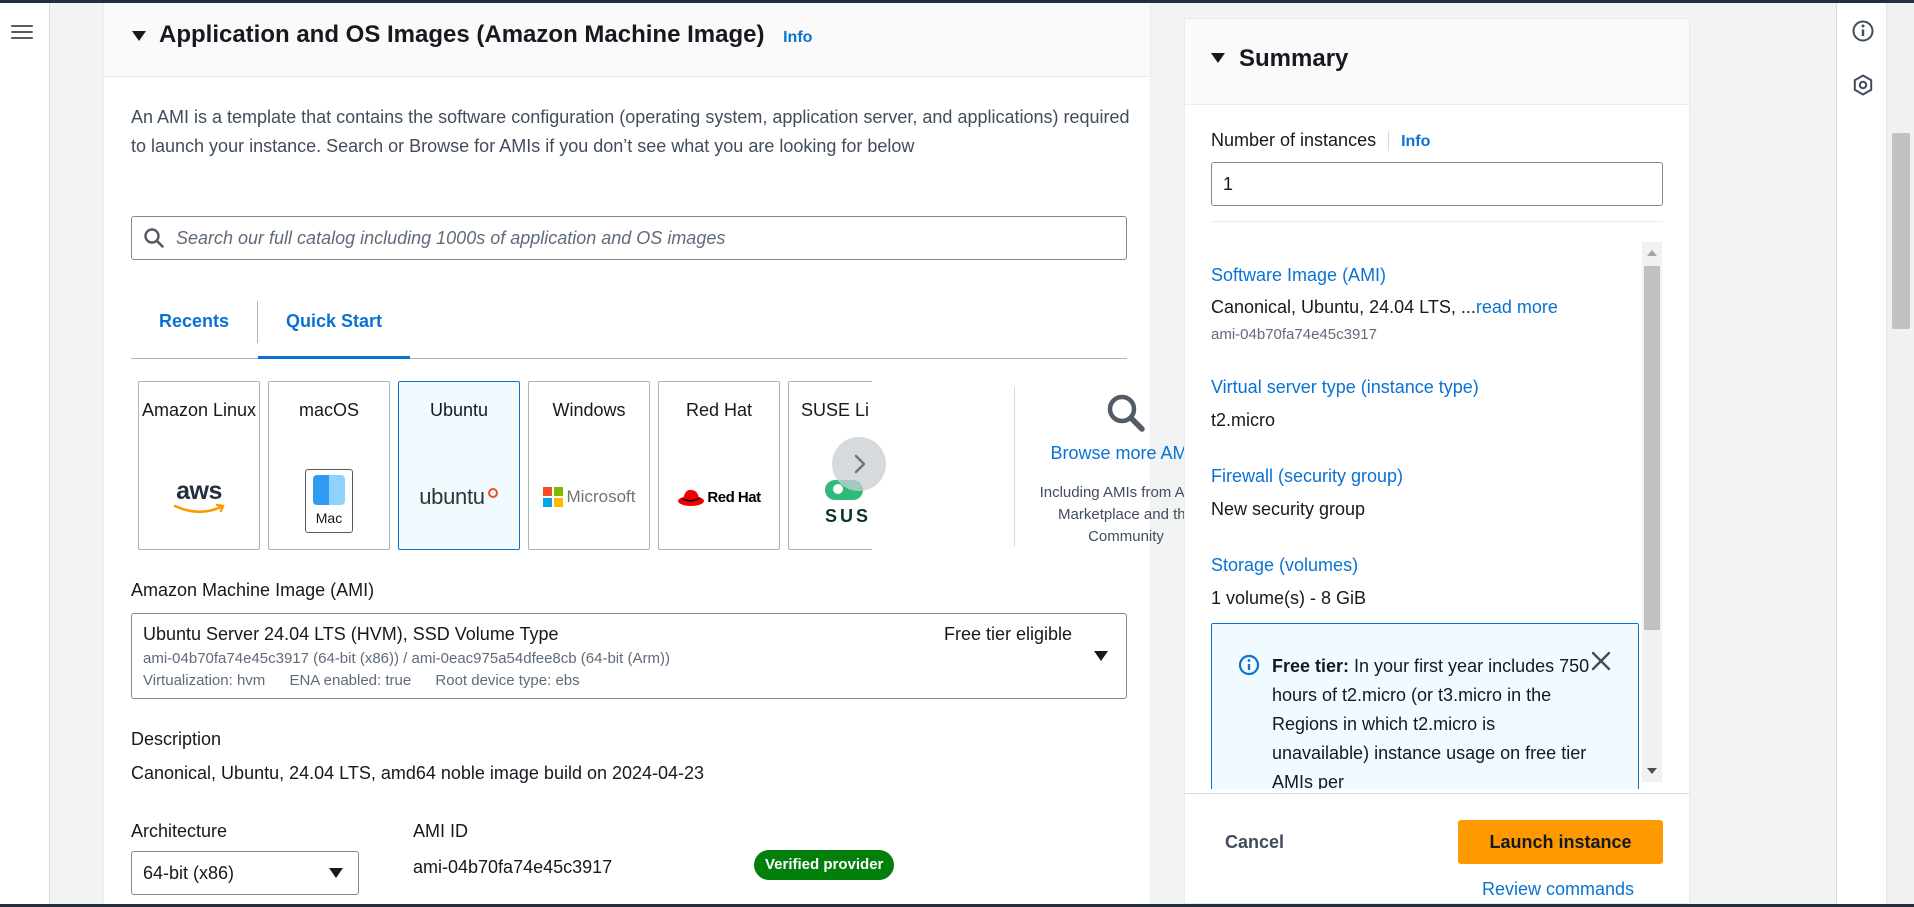  I want to click on magnifier-icon, so click(1126, 413).